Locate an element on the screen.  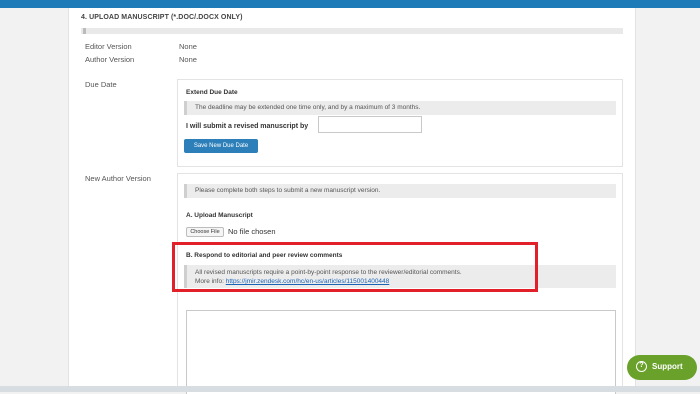
section-title: 4. UPLOAD MANUSCRIPT (*.DOC/.DOCX ONLY) is located at coordinates (162, 17).